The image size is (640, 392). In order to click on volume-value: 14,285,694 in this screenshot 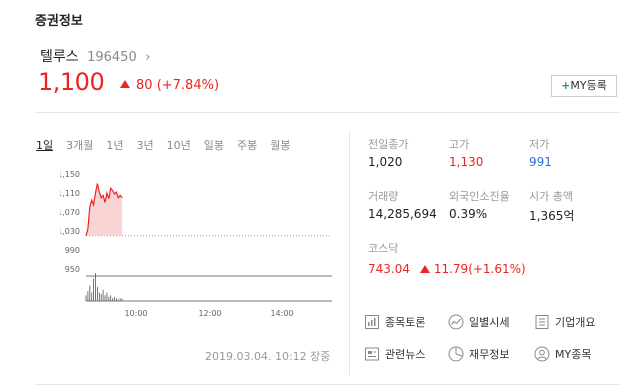, I will do `click(402, 214)`.